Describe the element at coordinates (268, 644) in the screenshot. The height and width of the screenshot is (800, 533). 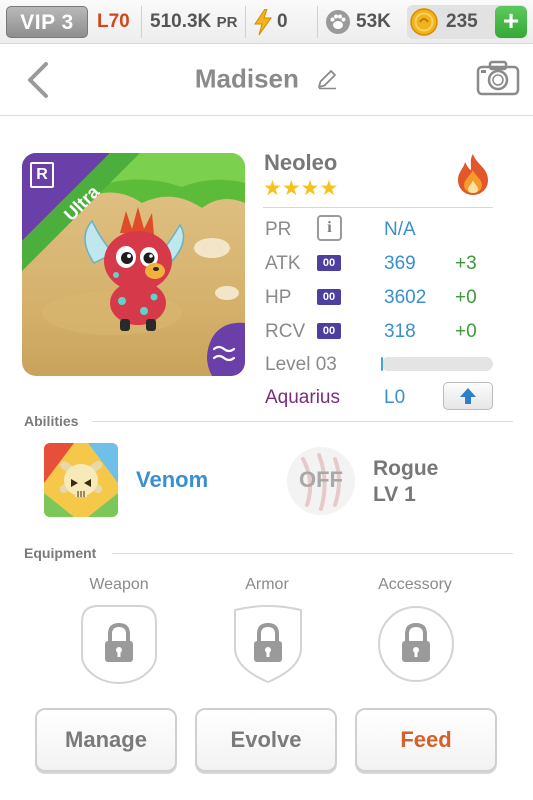
I see `armor-slot` at that location.